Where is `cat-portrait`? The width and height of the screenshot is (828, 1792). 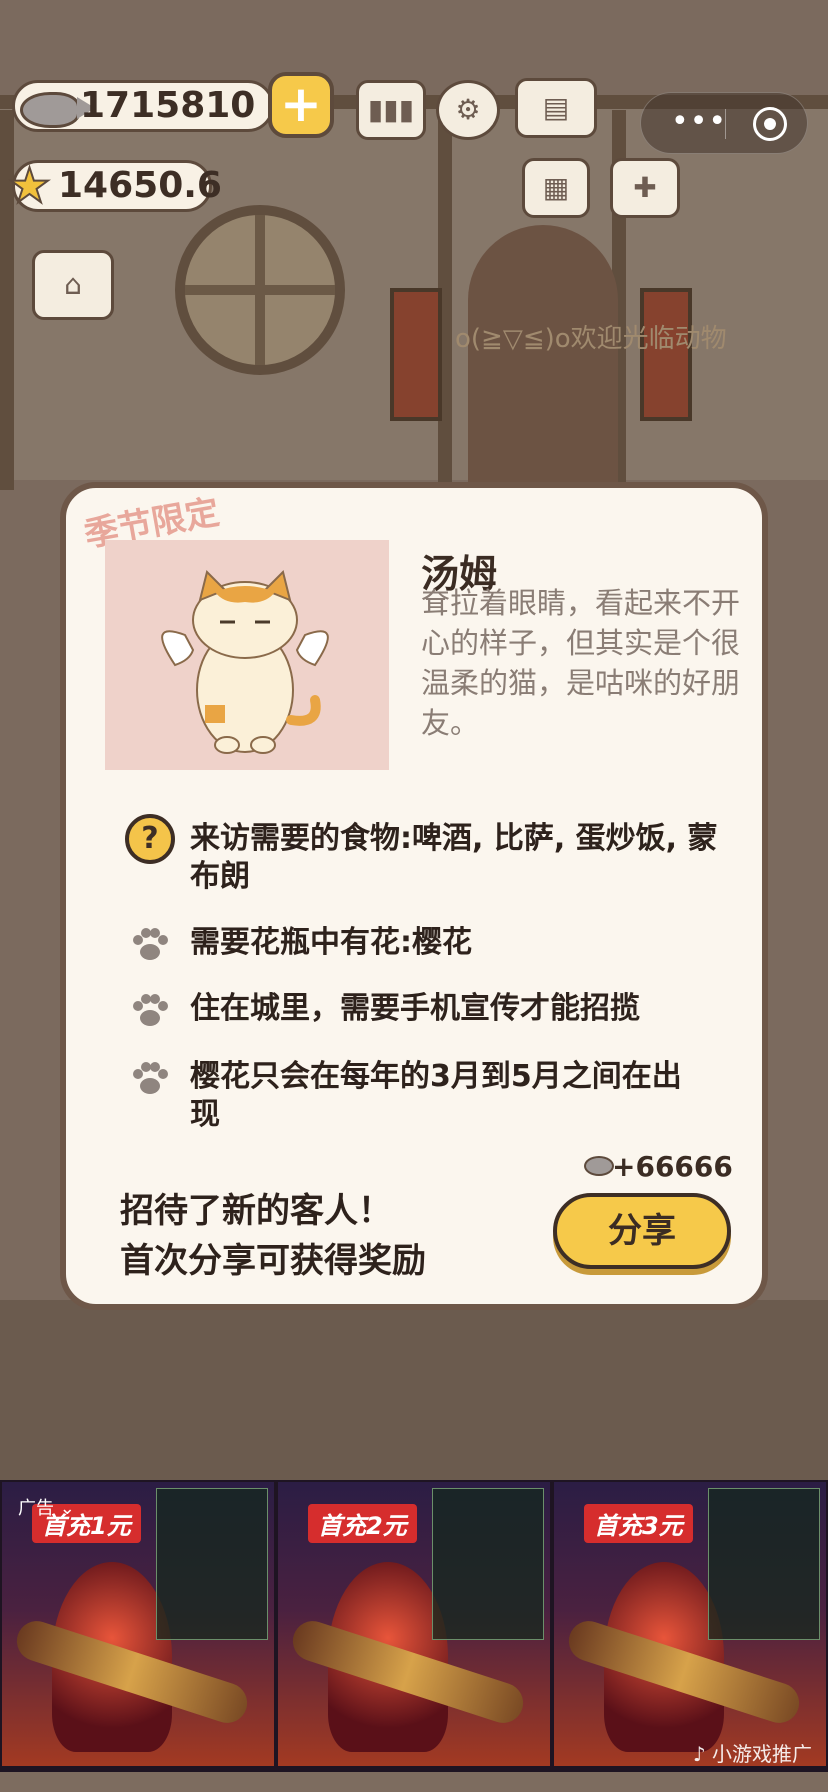
cat-portrait is located at coordinates (247, 655).